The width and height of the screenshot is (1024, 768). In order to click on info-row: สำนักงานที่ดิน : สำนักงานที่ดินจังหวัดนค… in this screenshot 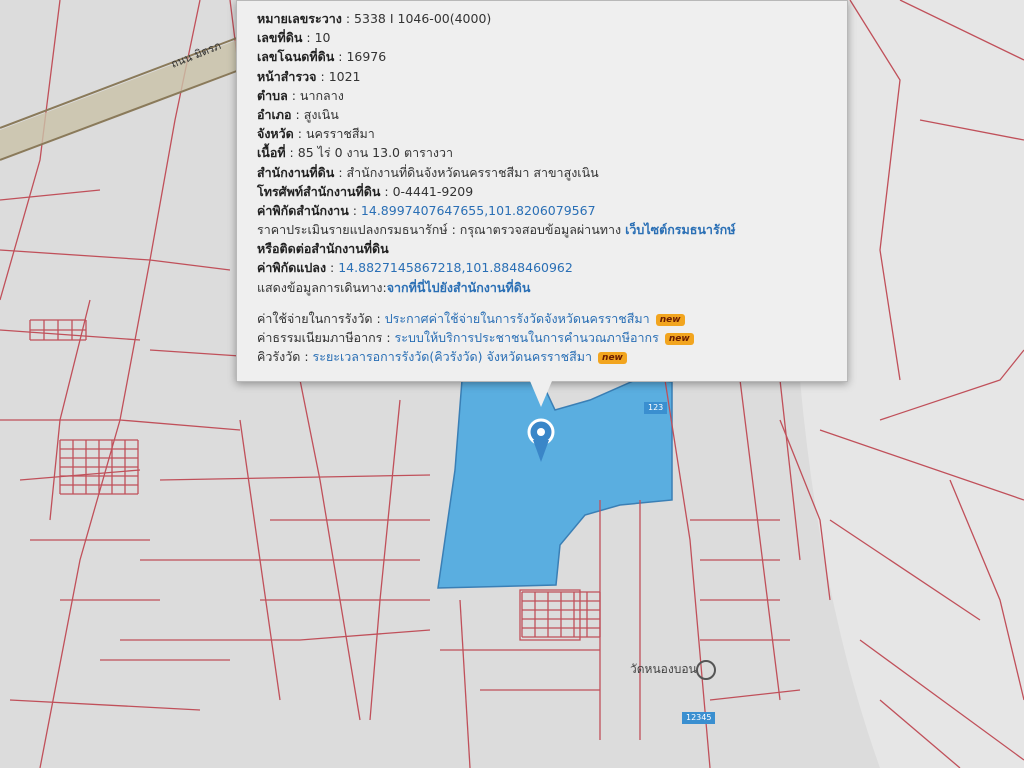, I will do `click(428, 172)`.